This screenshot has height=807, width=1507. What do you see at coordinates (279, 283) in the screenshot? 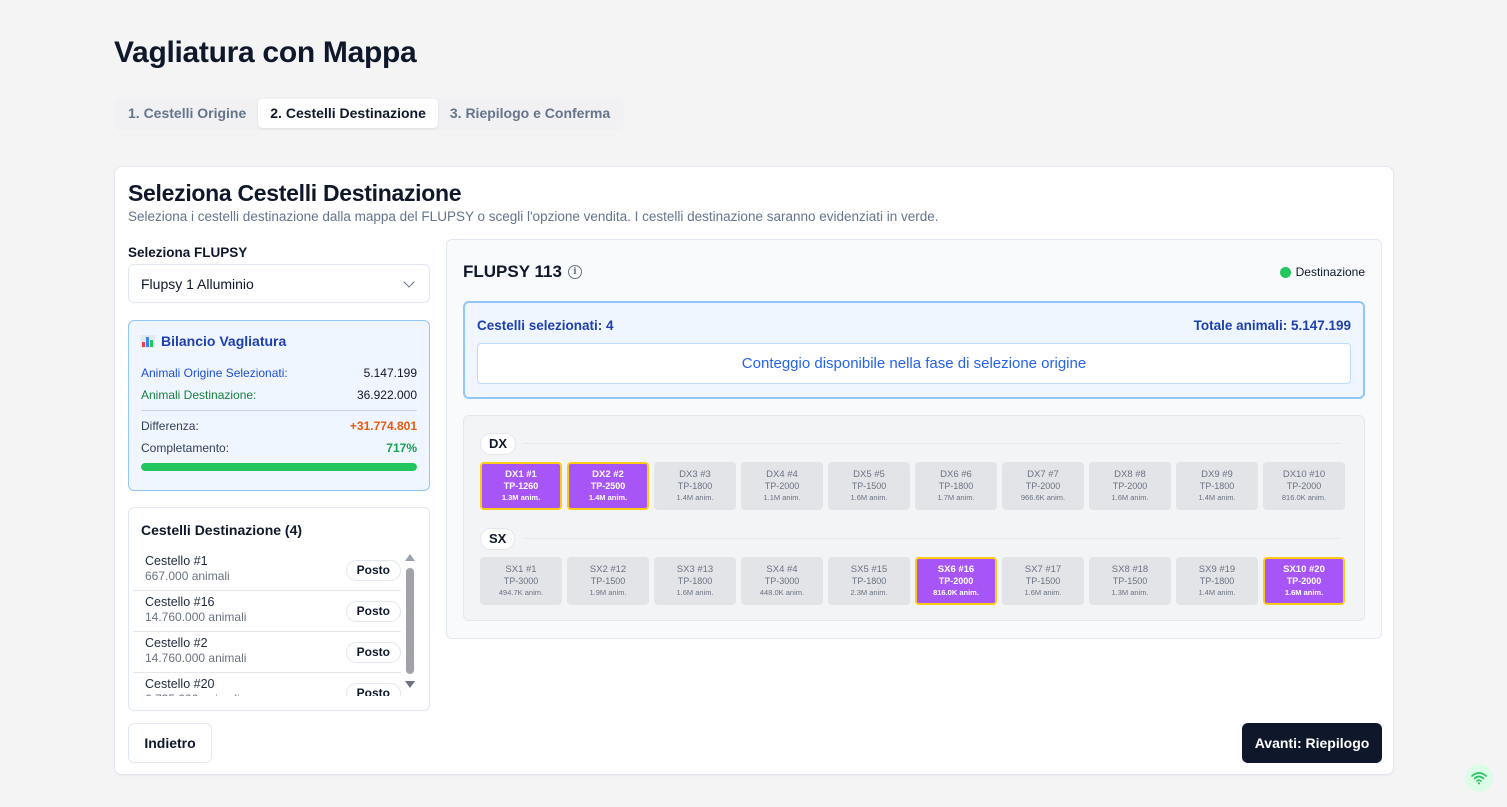
I see `flupsy-select: Flupsy 1 Alluminio` at bounding box center [279, 283].